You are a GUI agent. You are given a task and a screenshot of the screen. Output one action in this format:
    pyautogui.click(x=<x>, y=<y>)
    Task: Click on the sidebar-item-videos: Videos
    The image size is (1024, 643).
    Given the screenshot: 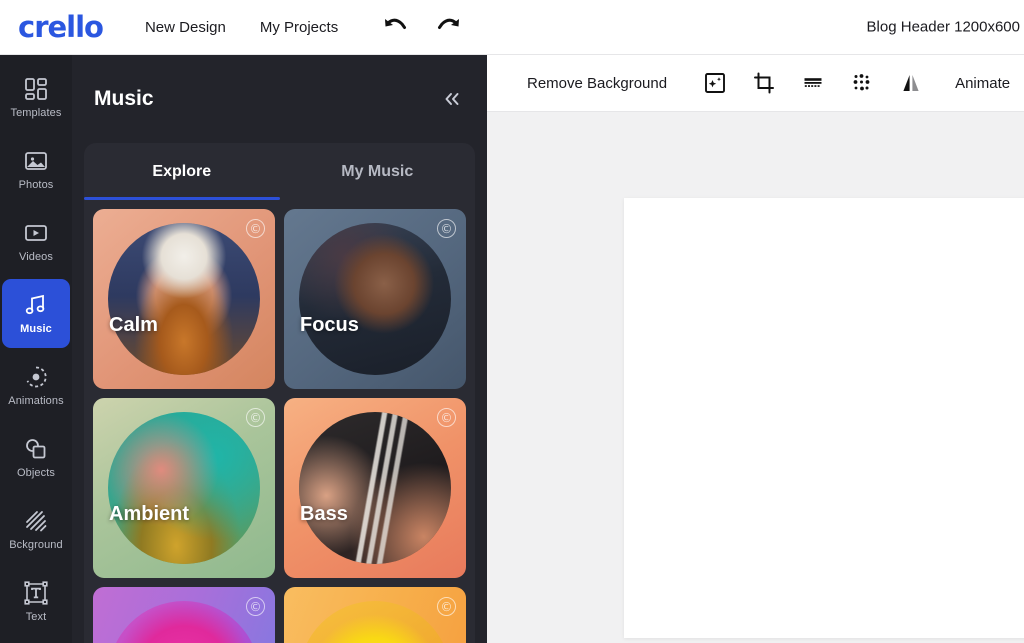 What is the action you would take?
    pyautogui.click(x=36, y=241)
    